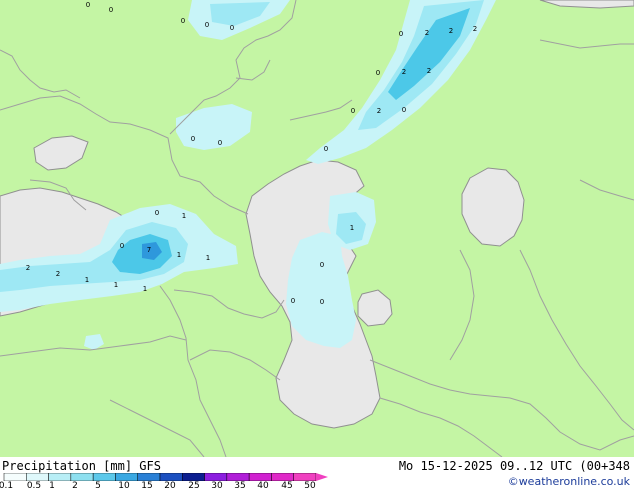 The width and height of the screenshot is (634, 491). What do you see at coordinates (514, 466) in the screenshot?
I see `valid-time: Mo 15-12-2025 09..12 UTC (00+348` at bounding box center [514, 466].